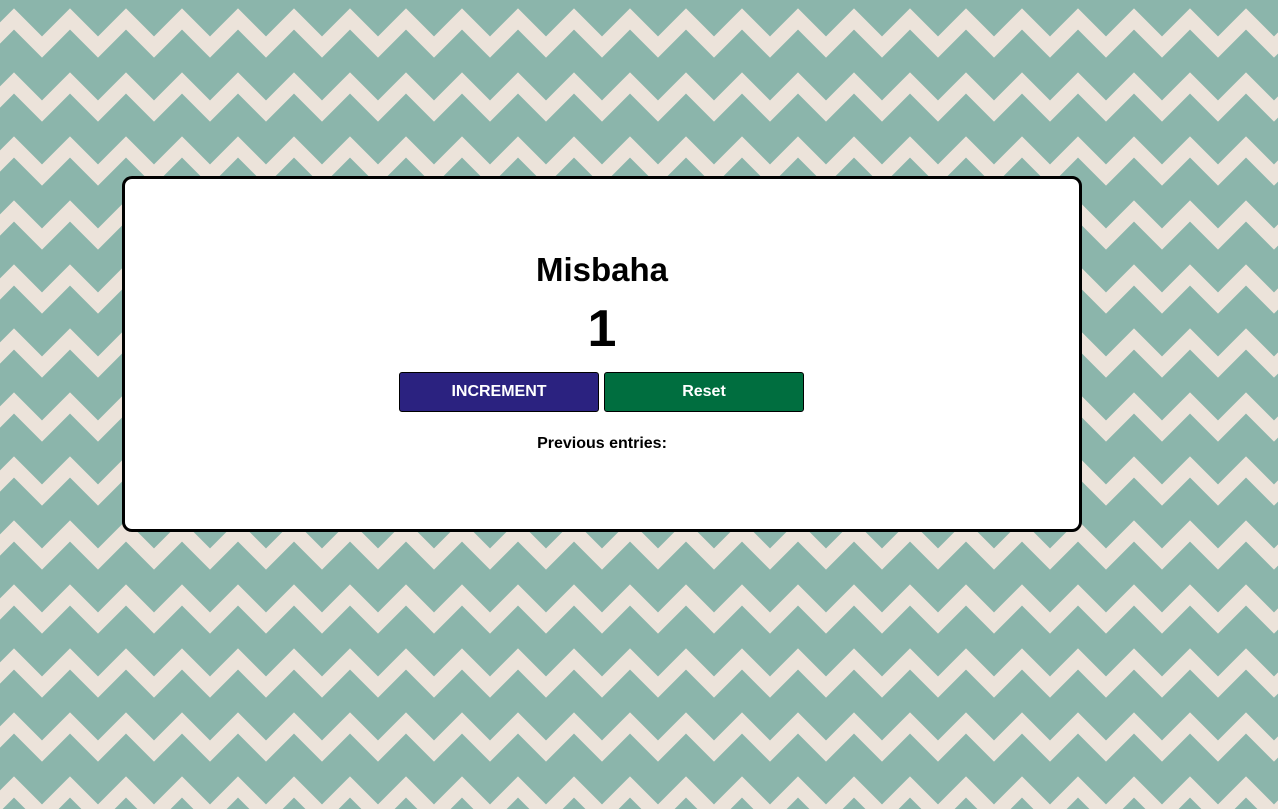  What do you see at coordinates (602, 329) in the screenshot?
I see `counter-display: 1` at bounding box center [602, 329].